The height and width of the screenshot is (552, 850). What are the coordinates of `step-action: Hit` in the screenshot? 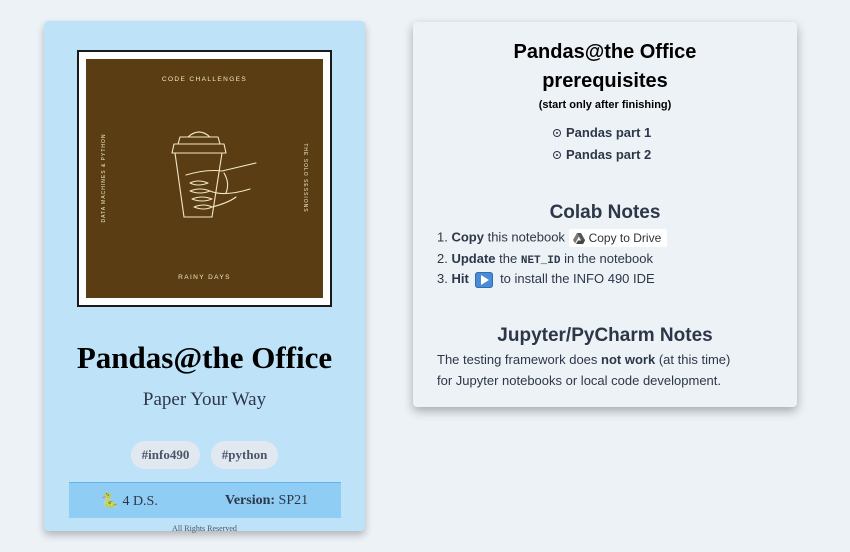 It's located at (460, 278).